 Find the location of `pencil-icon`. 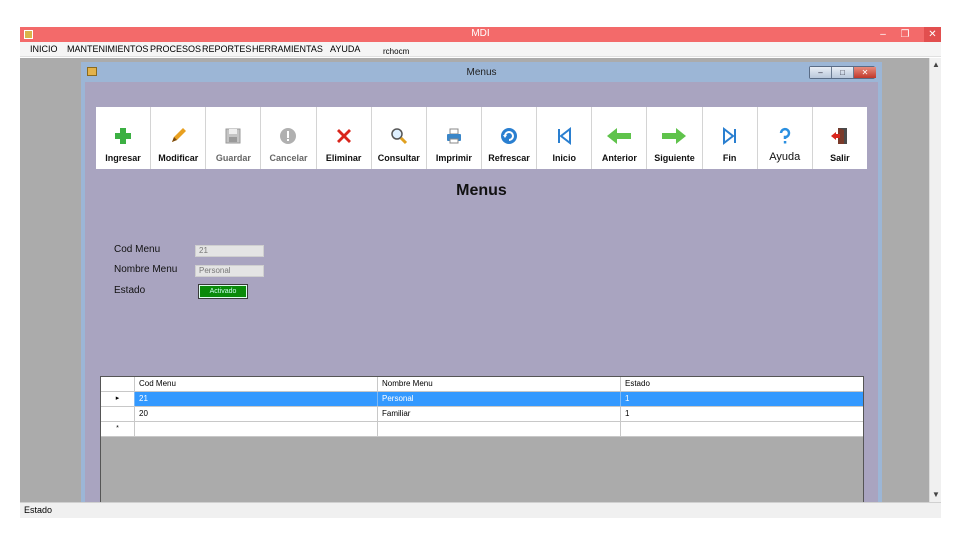

pencil-icon is located at coordinates (178, 136).